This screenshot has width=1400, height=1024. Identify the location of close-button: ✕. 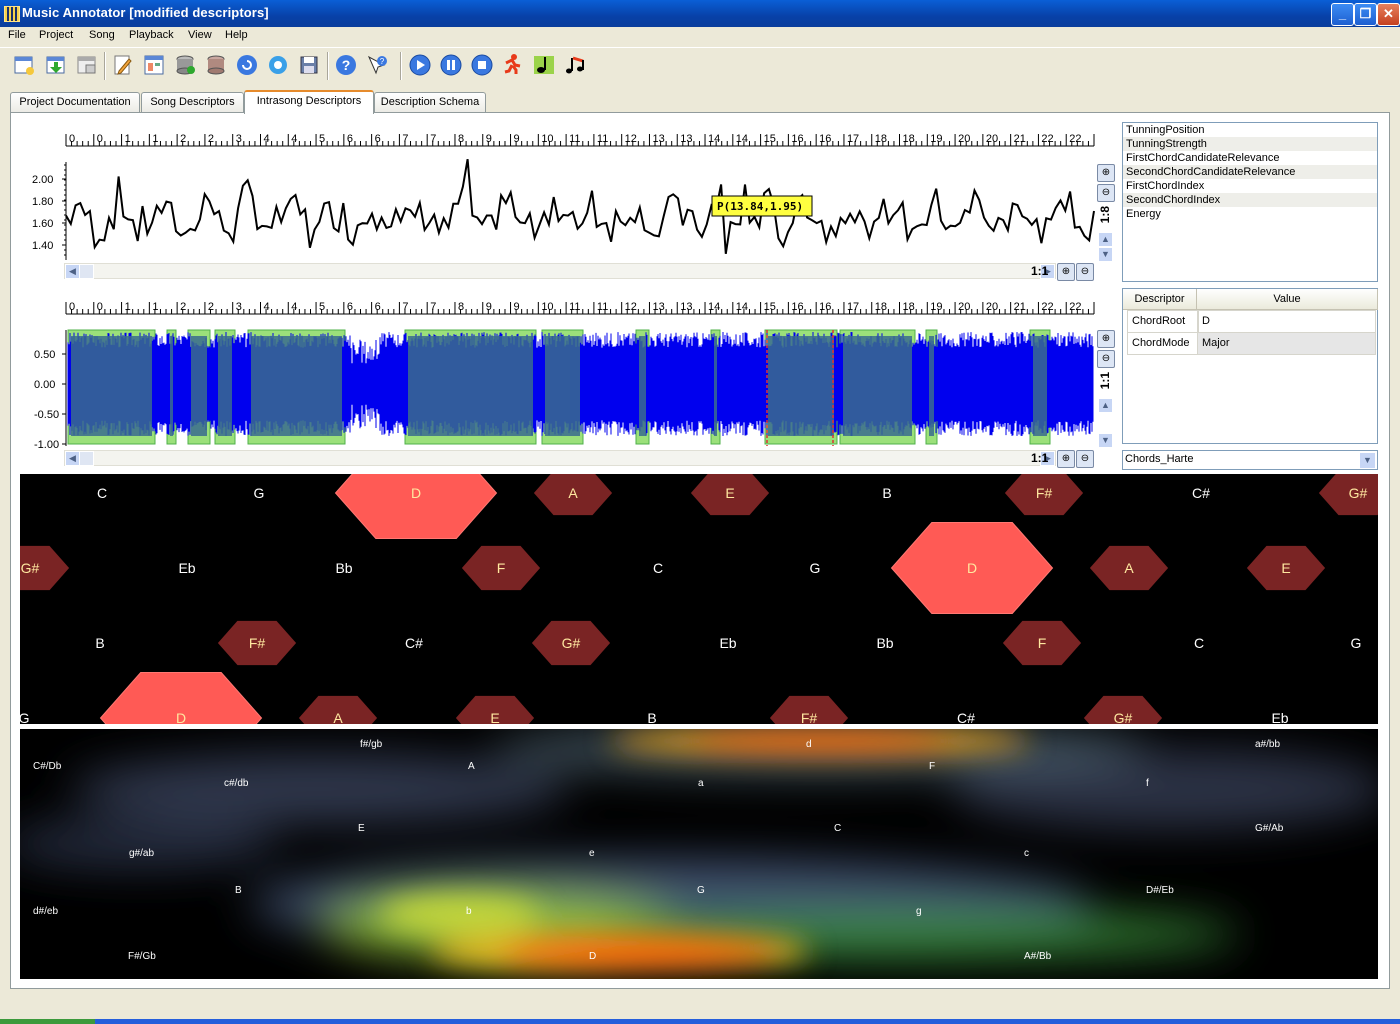
(1388, 14).